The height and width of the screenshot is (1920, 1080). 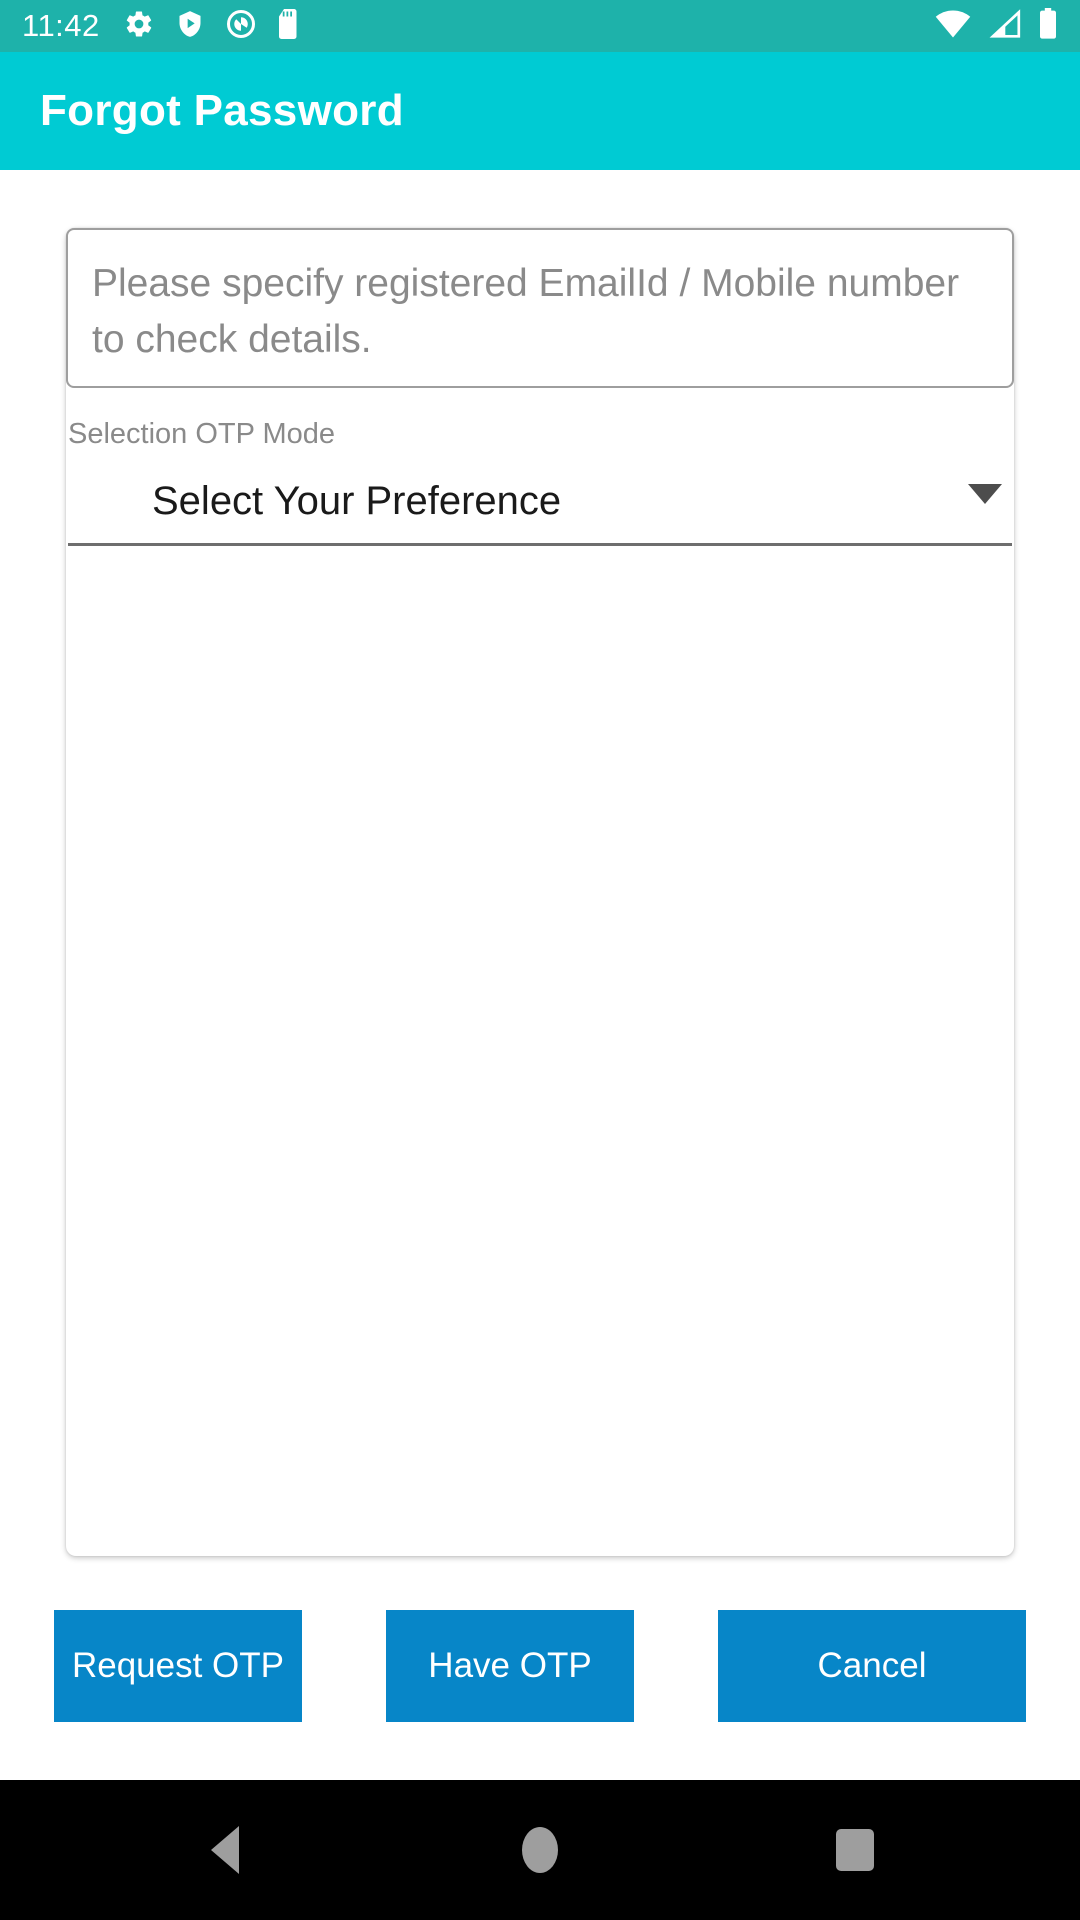 I want to click on back-icon, so click(x=225, y=1850).